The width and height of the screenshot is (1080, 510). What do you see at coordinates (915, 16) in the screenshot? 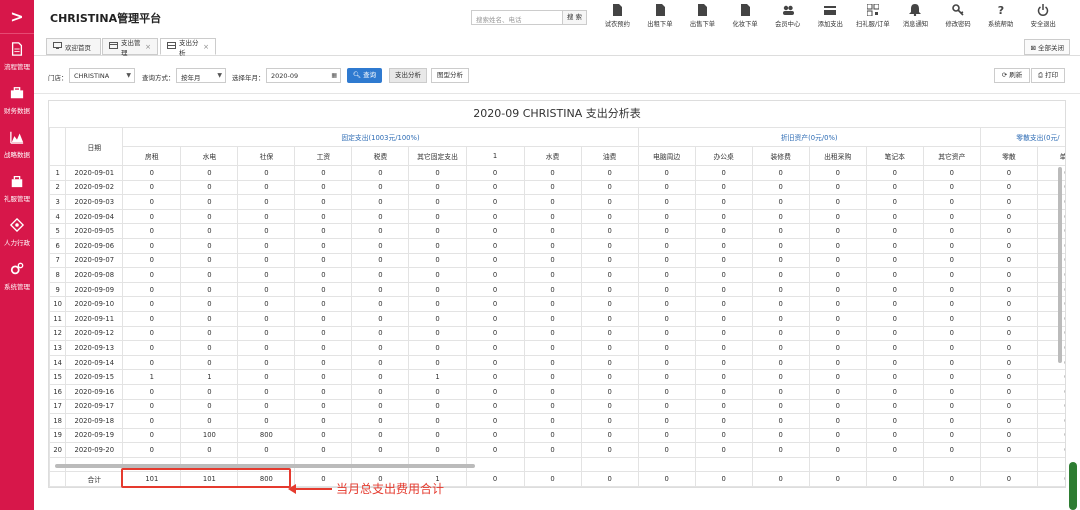
I see `header-button-7: 消息通知` at bounding box center [915, 16].